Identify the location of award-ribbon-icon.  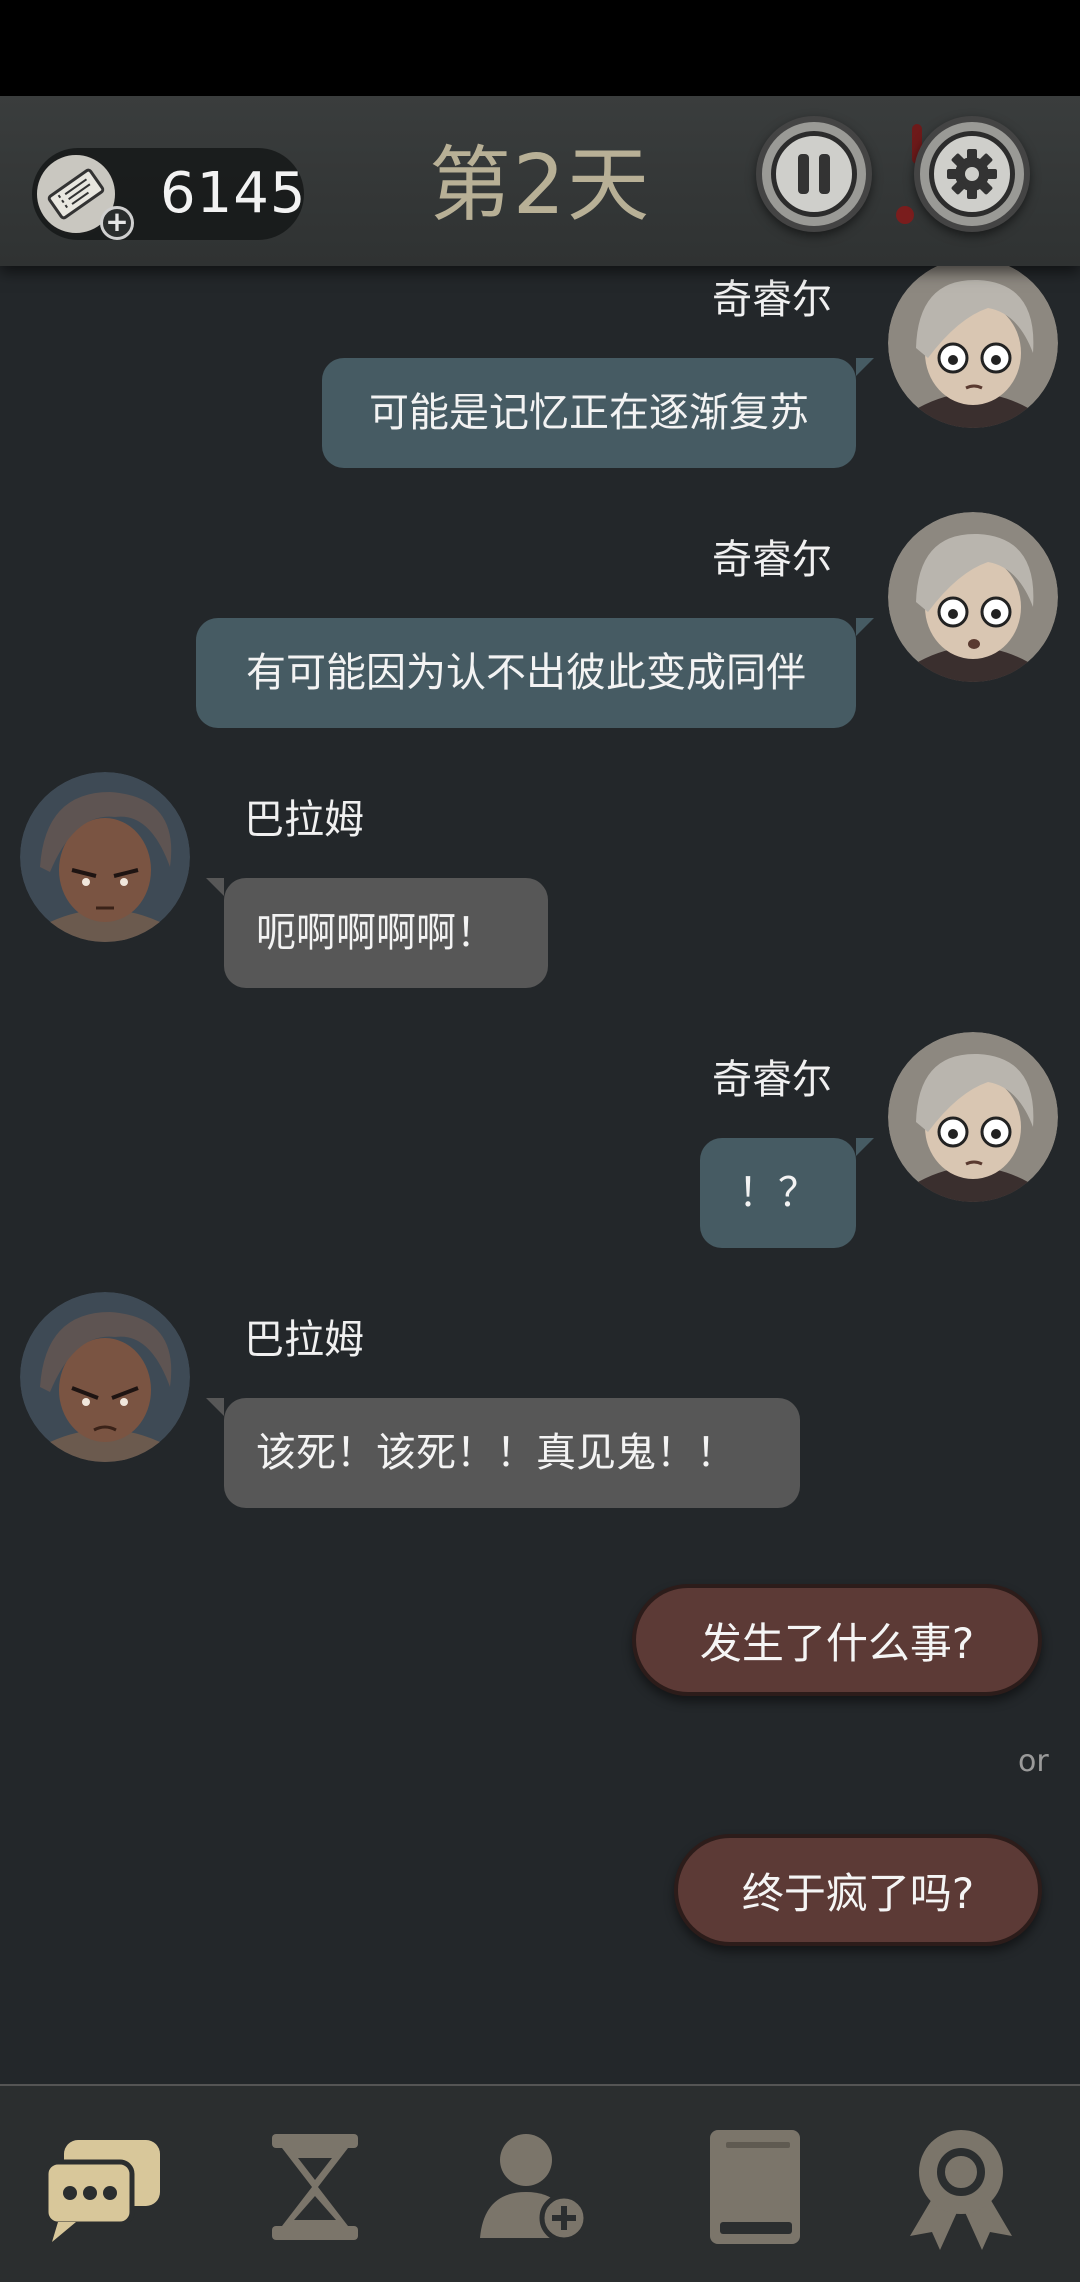
(961, 2190).